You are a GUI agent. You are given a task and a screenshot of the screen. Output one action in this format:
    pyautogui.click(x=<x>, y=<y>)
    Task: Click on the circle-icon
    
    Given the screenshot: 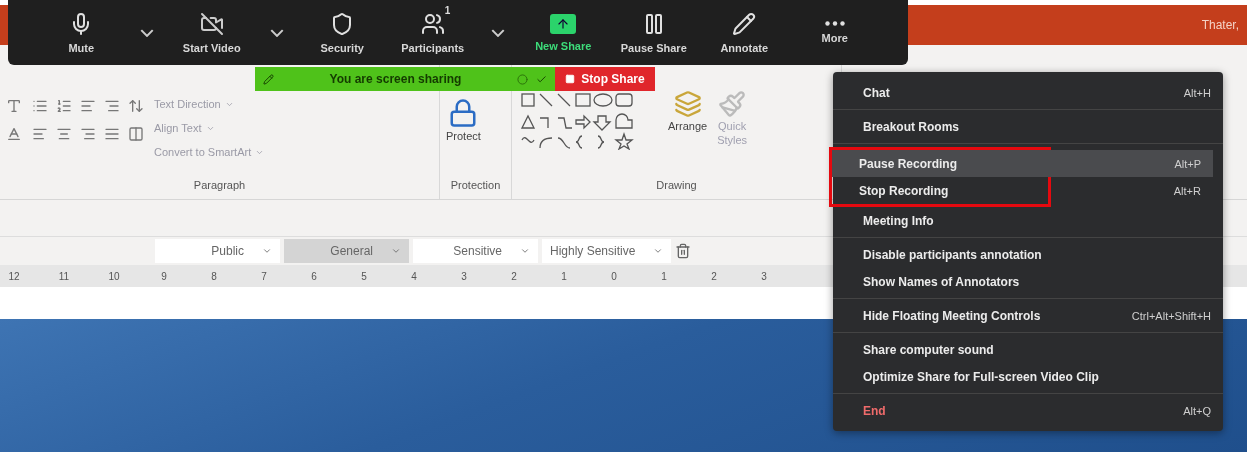 What is the action you would take?
    pyautogui.click(x=522, y=79)
    